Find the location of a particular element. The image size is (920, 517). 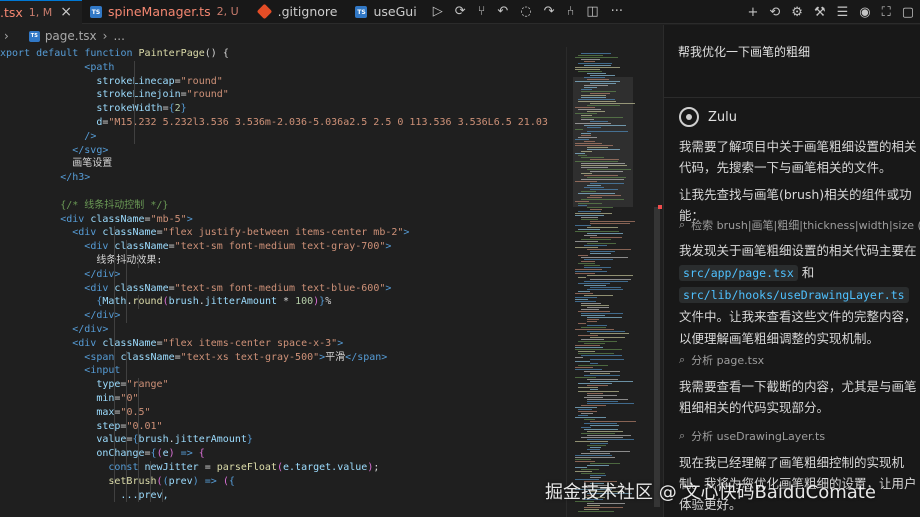

code-line: setBrush((prev) => ({ is located at coordinates (171, 481).